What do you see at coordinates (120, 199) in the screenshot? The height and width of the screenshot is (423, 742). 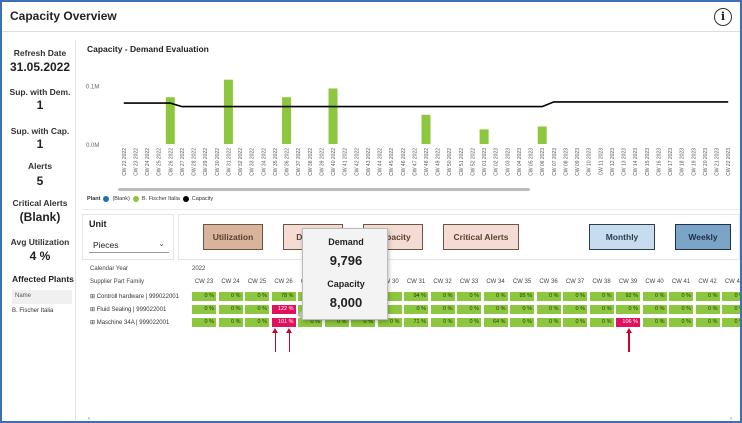 I see `legend-item-blank: (Blank)` at bounding box center [120, 199].